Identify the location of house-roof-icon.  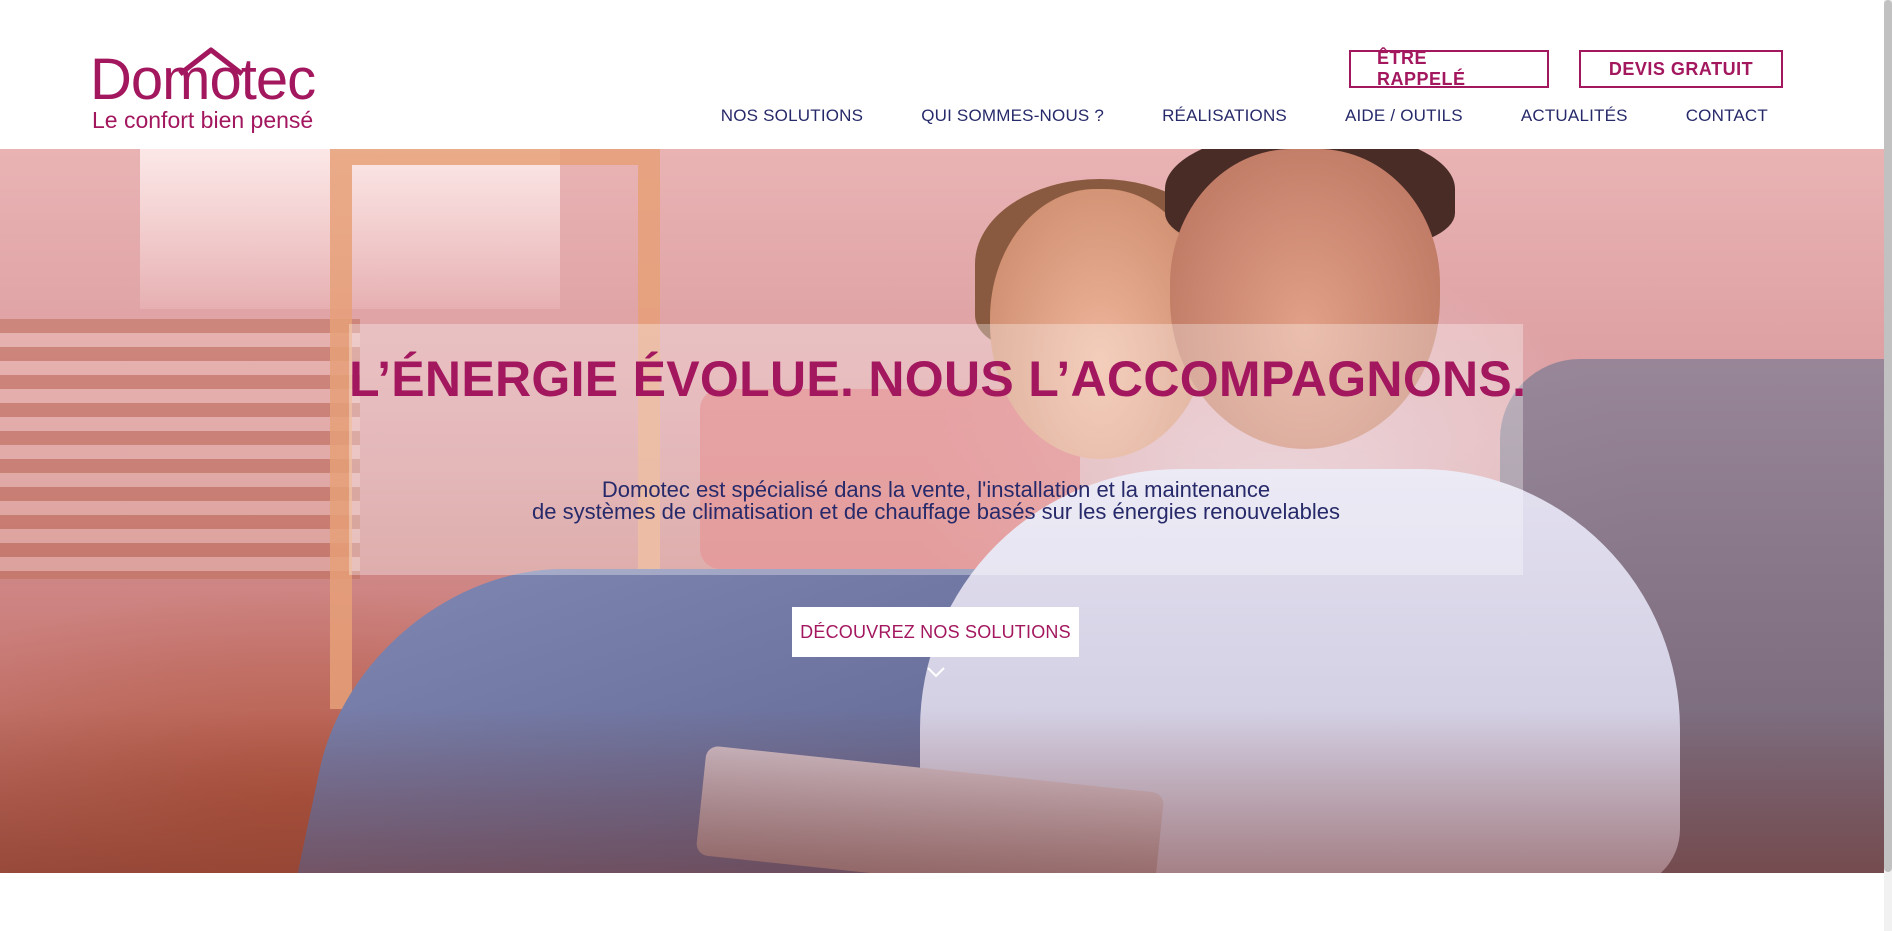
(211, 61).